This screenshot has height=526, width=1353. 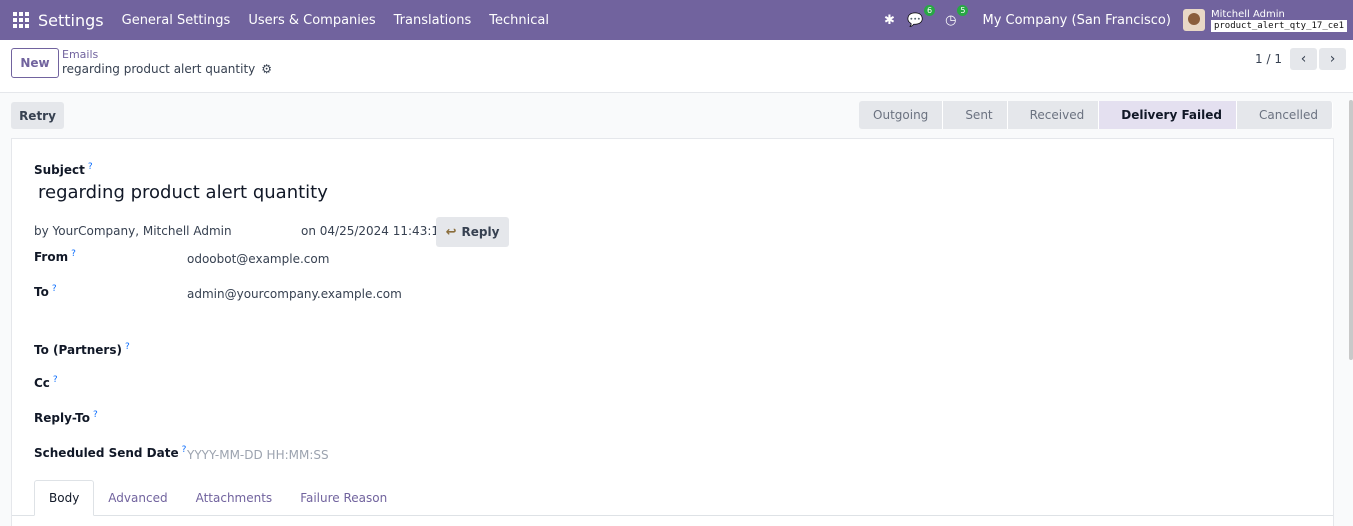 What do you see at coordinates (51, 257) in the screenshot?
I see `from-label-text: From` at bounding box center [51, 257].